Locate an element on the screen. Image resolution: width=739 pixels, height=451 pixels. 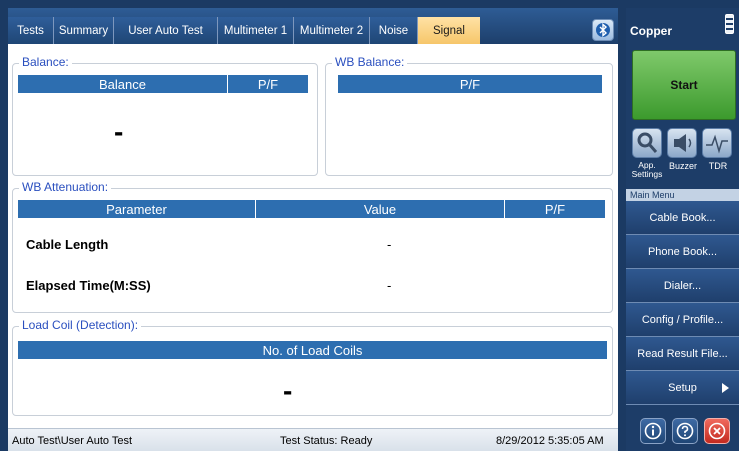
tab-user-auto-test: User Auto Test is located at coordinates (166, 30).